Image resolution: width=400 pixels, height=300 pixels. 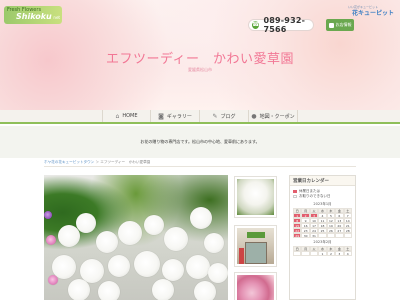 What do you see at coordinates (277, 116) in the screenshot?
I see `nav-item-label: 地図・クーポン` at bounding box center [277, 116].